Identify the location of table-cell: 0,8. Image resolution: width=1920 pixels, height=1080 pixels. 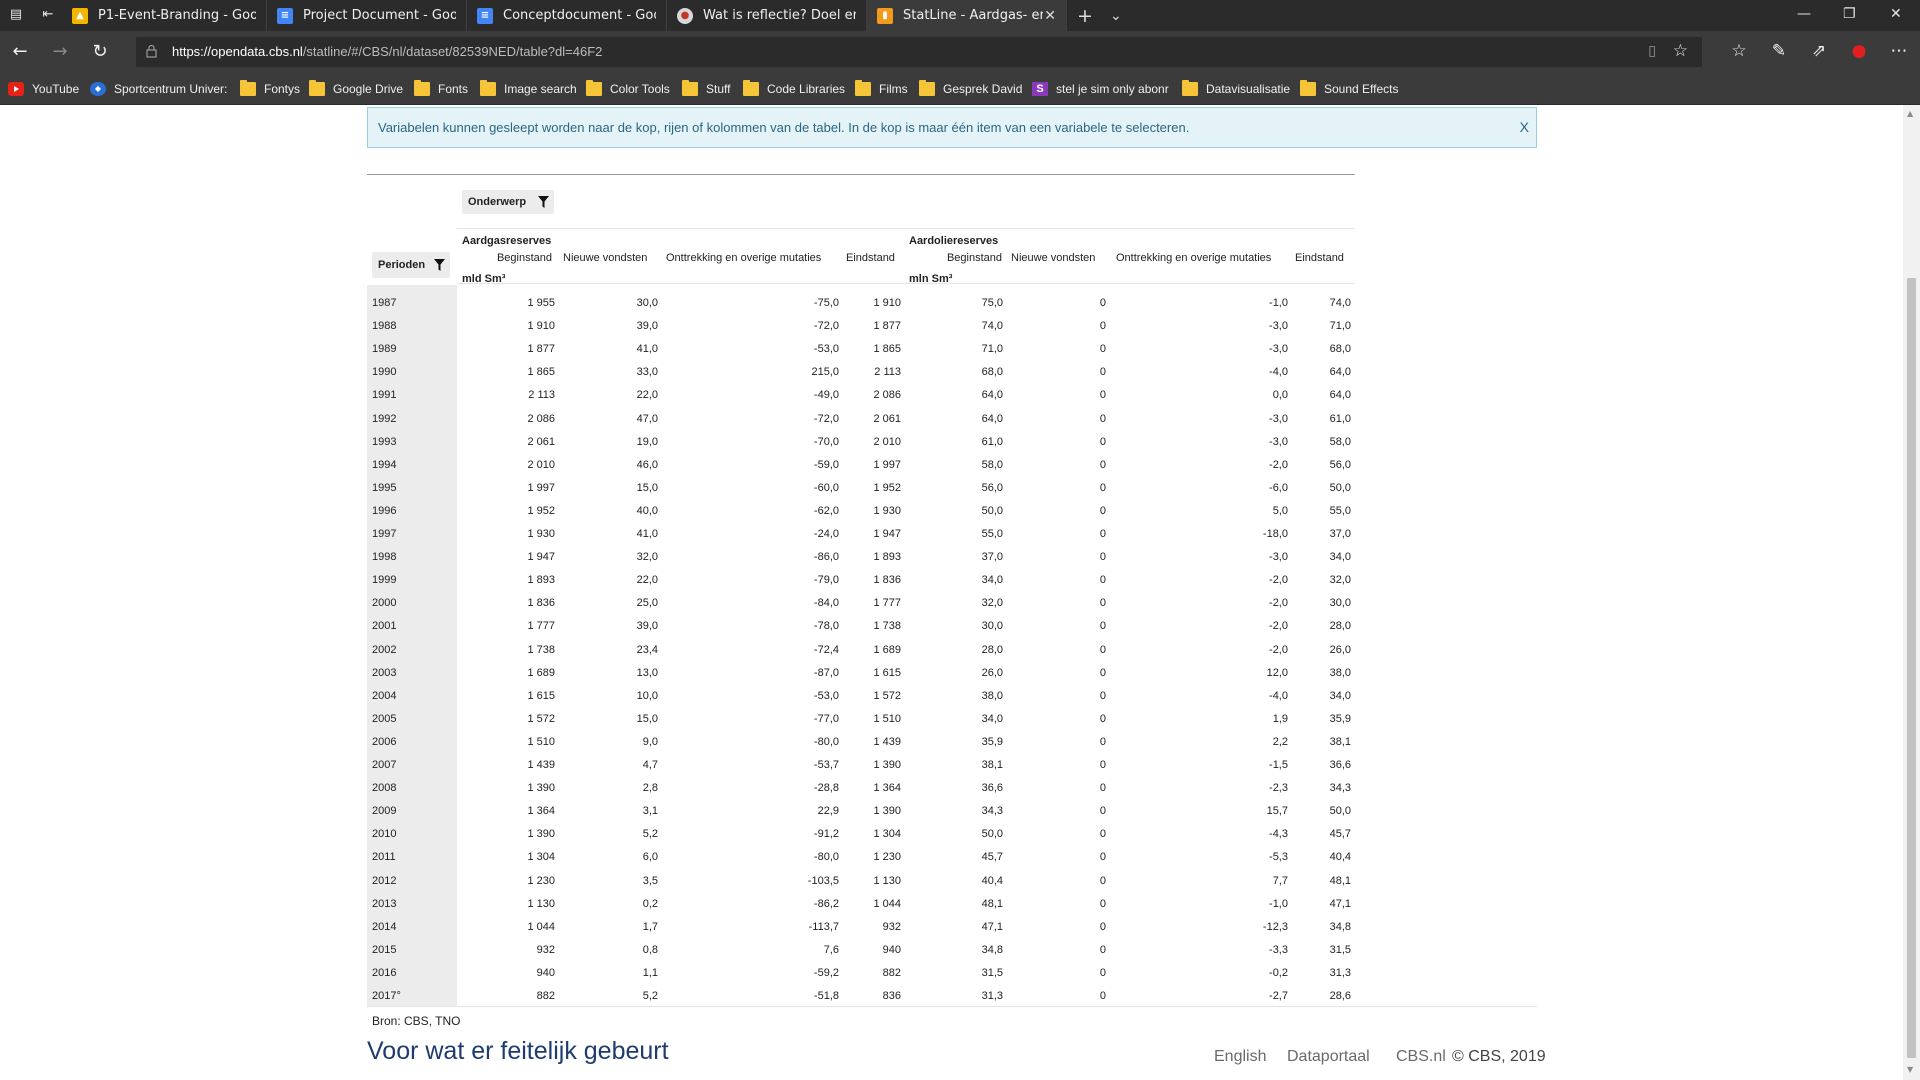
(650, 949).